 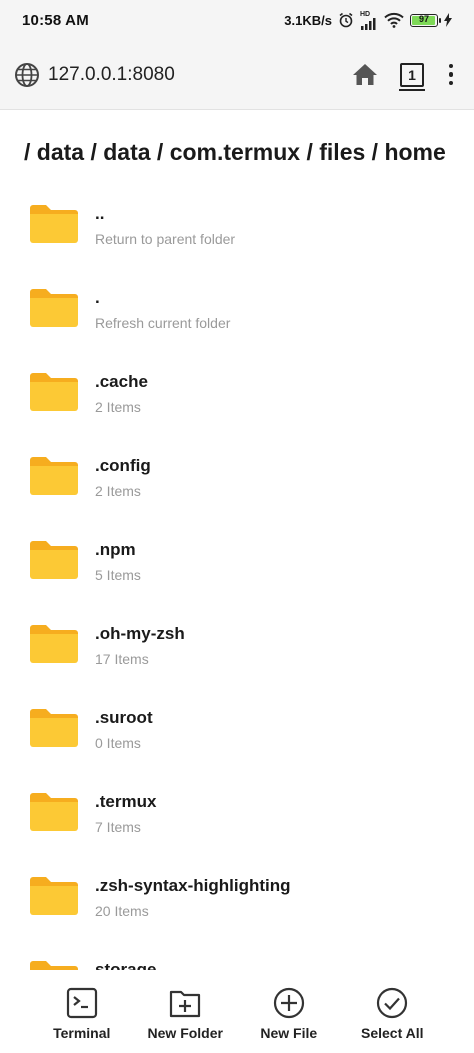 What do you see at coordinates (163, 323) in the screenshot?
I see `file-subtitle: Refresh current folder` at bounding box center [163, 323].